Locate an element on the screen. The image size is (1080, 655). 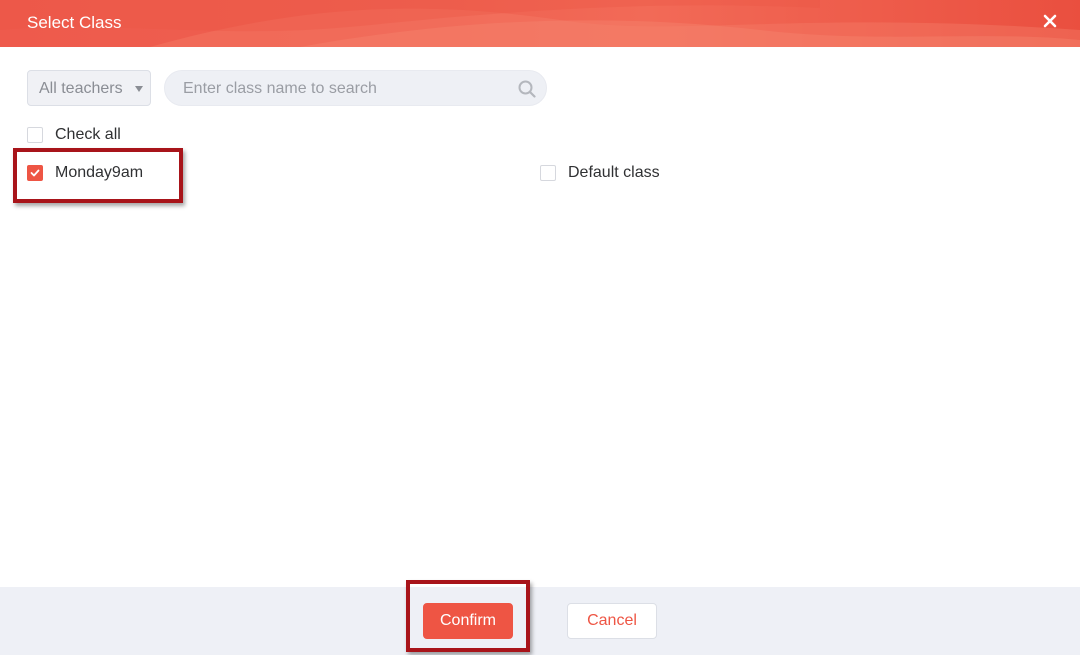
dialog-footer: Confirm Cancel is located at coordinates (540, 621).